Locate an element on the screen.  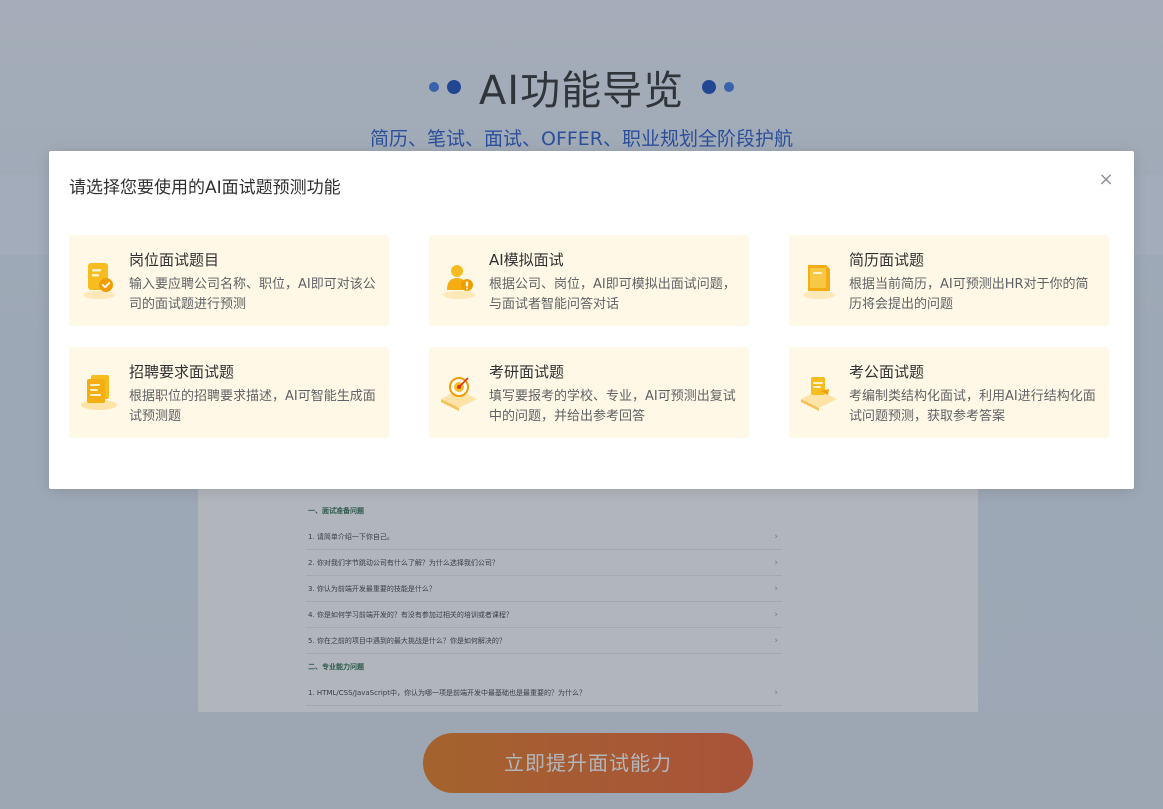
close-icon: × is located at coordinates (1106, 180).